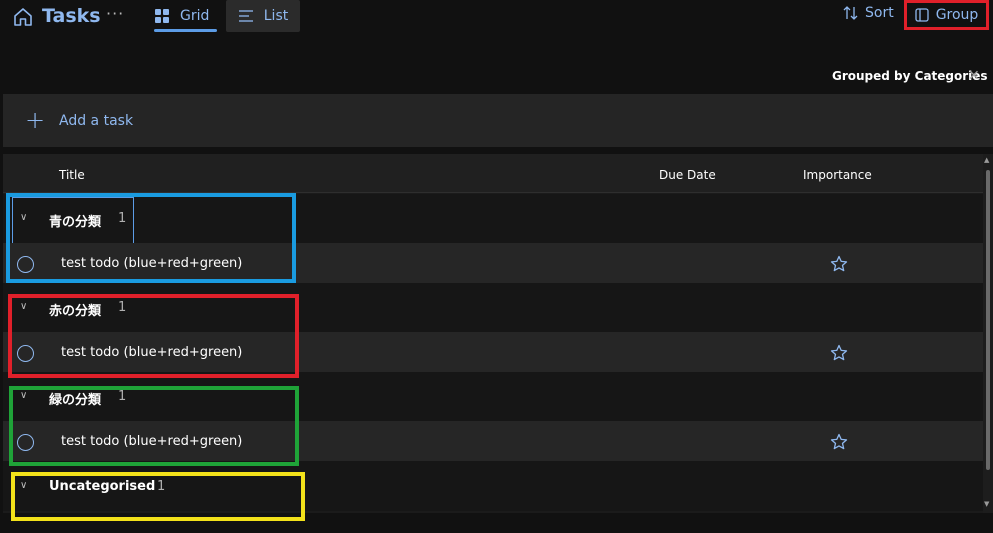  Describe the element at coordinates (154, 426) in the screenshot. I see `highlight-green-box` at that location.